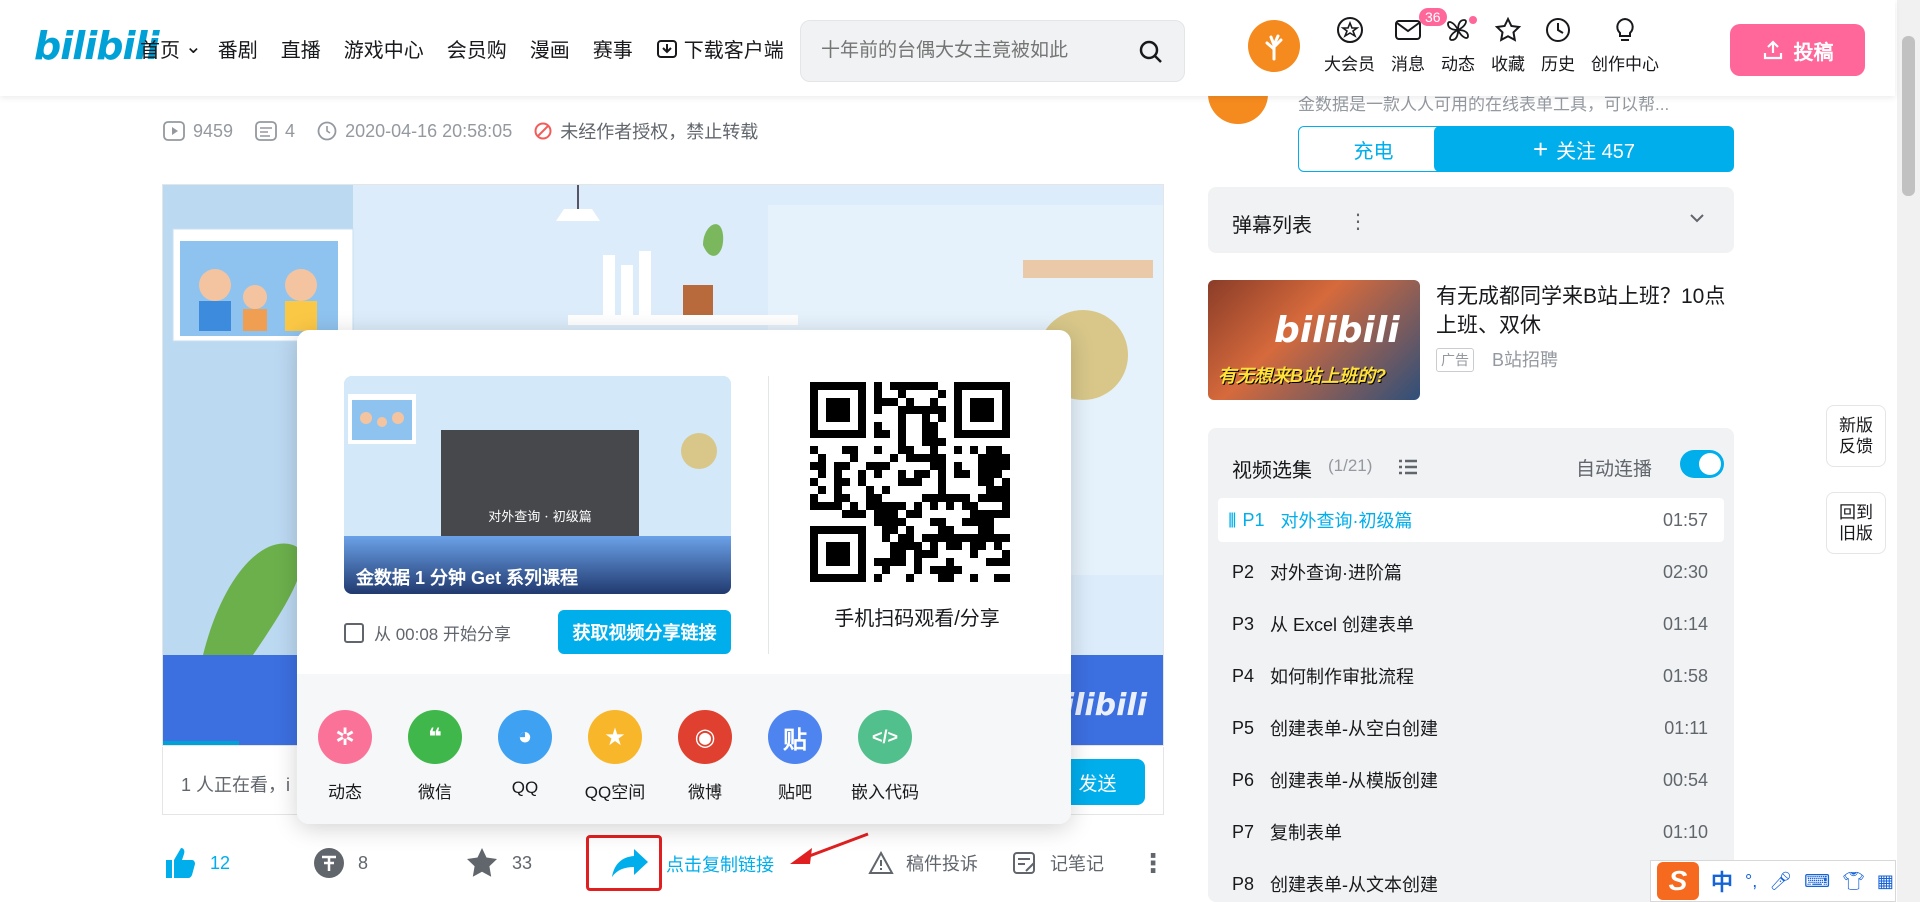 The image size is (1920, 902). Describe the element at coordinates (1336, 573) in the screenshot. I see `episode-title: 对外查询·进阶篇` at that location.